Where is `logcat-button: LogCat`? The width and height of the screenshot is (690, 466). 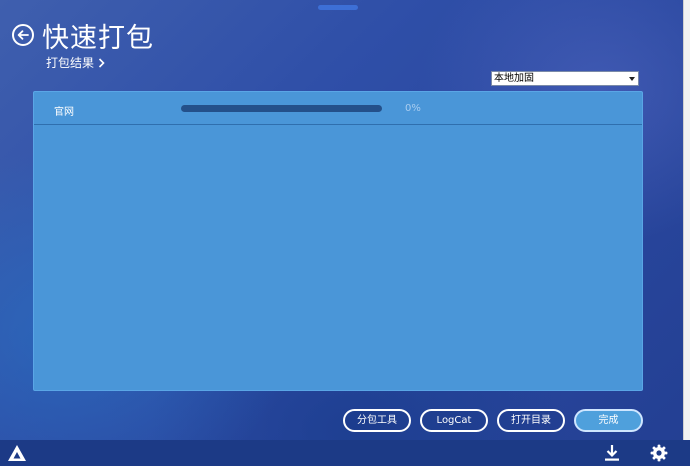
logcat-button: LogCat is located at coordinates (454, 420).